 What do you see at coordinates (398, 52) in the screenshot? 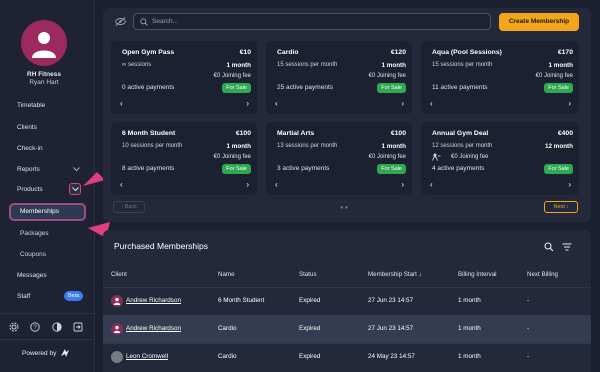
I see `card-price: €120` at bounding box center [398, 52].